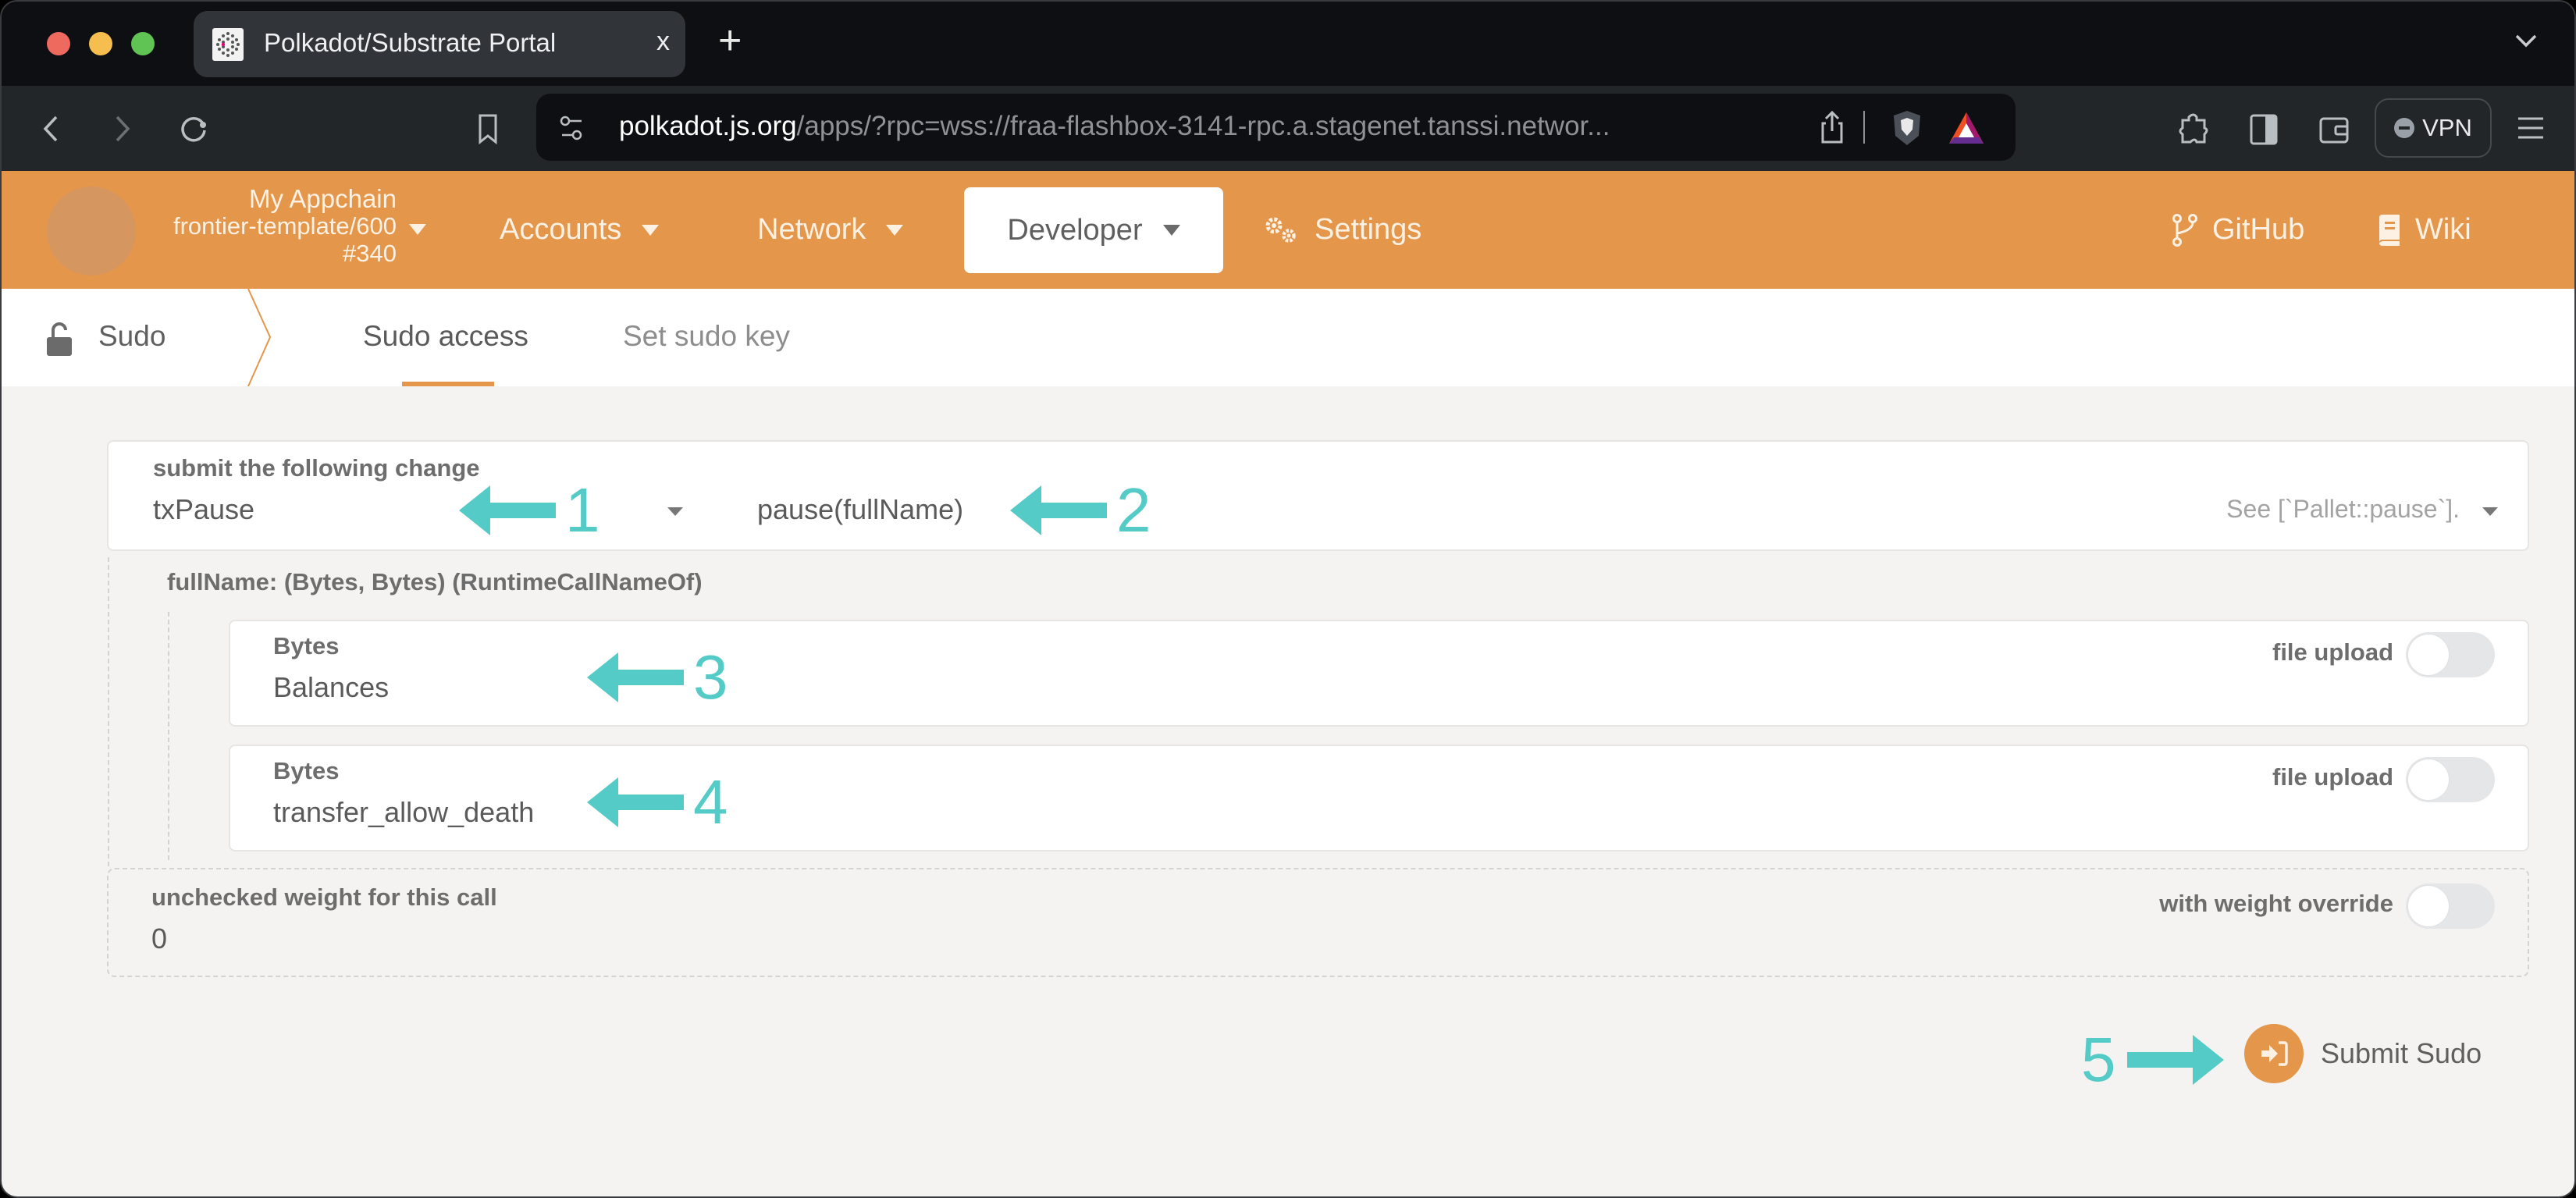  Describe the element at coordinates (100, 43) in the screenshot. I see `minimize-window-button` at that location.